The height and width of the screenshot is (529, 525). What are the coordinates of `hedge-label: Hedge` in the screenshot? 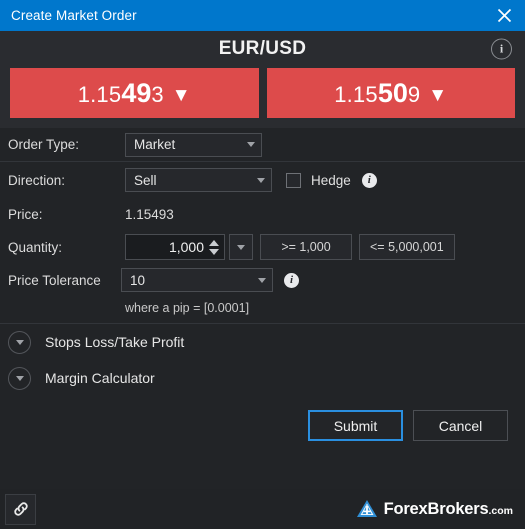 It's located at (331, 180).